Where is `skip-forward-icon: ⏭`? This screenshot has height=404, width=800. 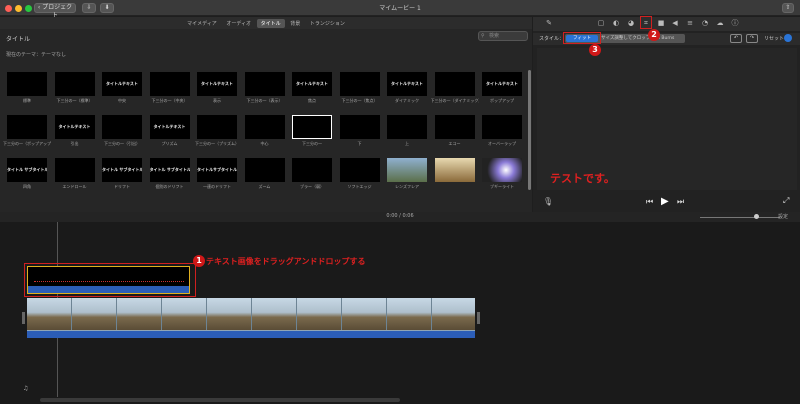
skip-forward-icon: ⏭ is located at coordinates (680, 202).